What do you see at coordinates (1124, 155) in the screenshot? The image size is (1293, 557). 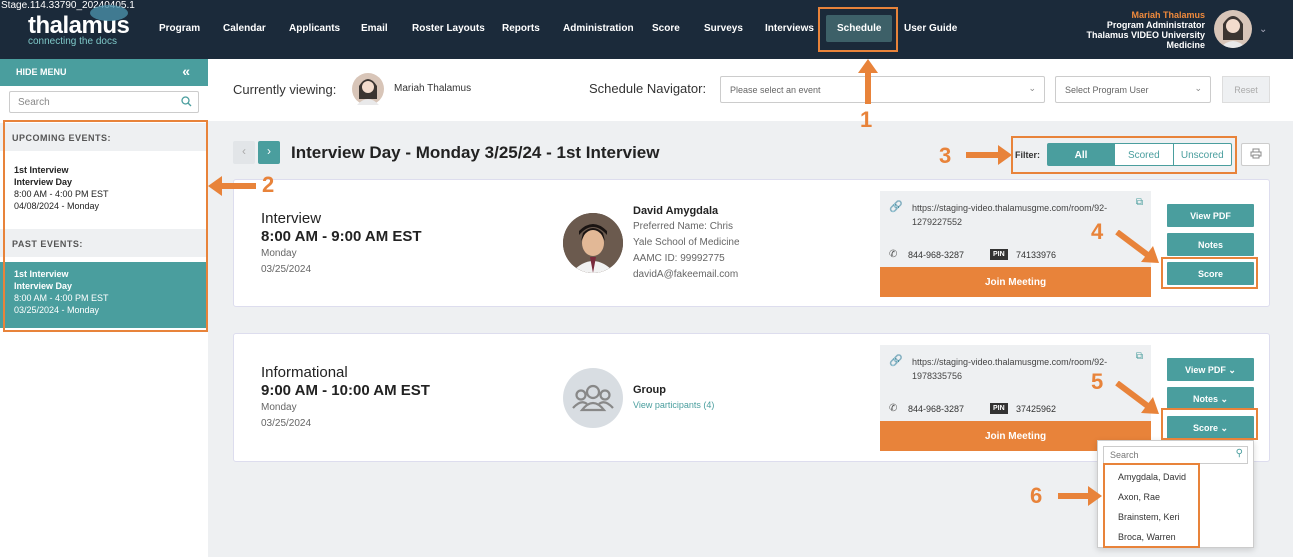 I see `annotation-box-filter` at bounding box center [1124, 155].